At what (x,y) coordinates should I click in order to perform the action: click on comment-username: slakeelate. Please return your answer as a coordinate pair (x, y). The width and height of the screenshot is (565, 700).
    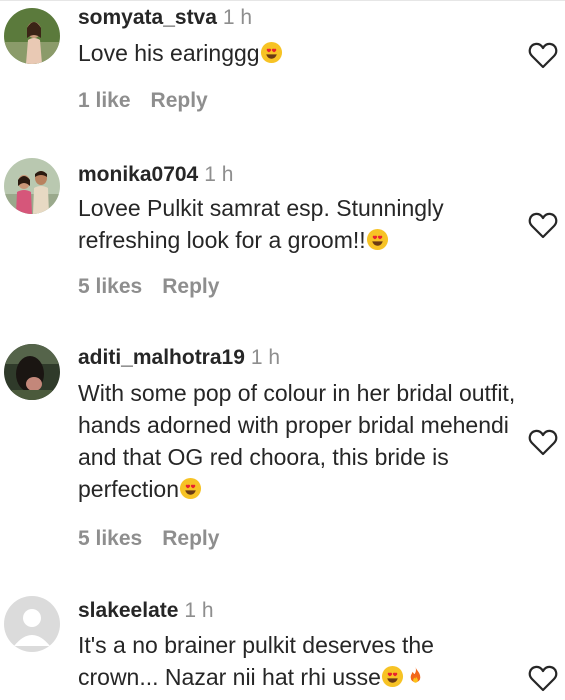
    Looking at the image, I should click on (128, 610).